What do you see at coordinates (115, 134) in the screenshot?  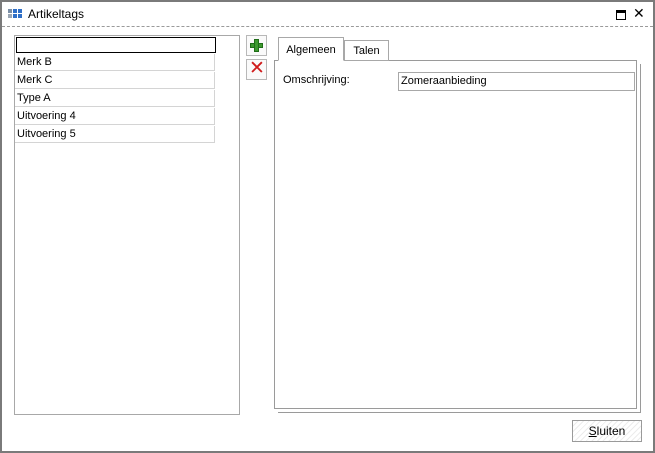 I see `list-item: Uitvoering 5` at bounding box center [115, 134].